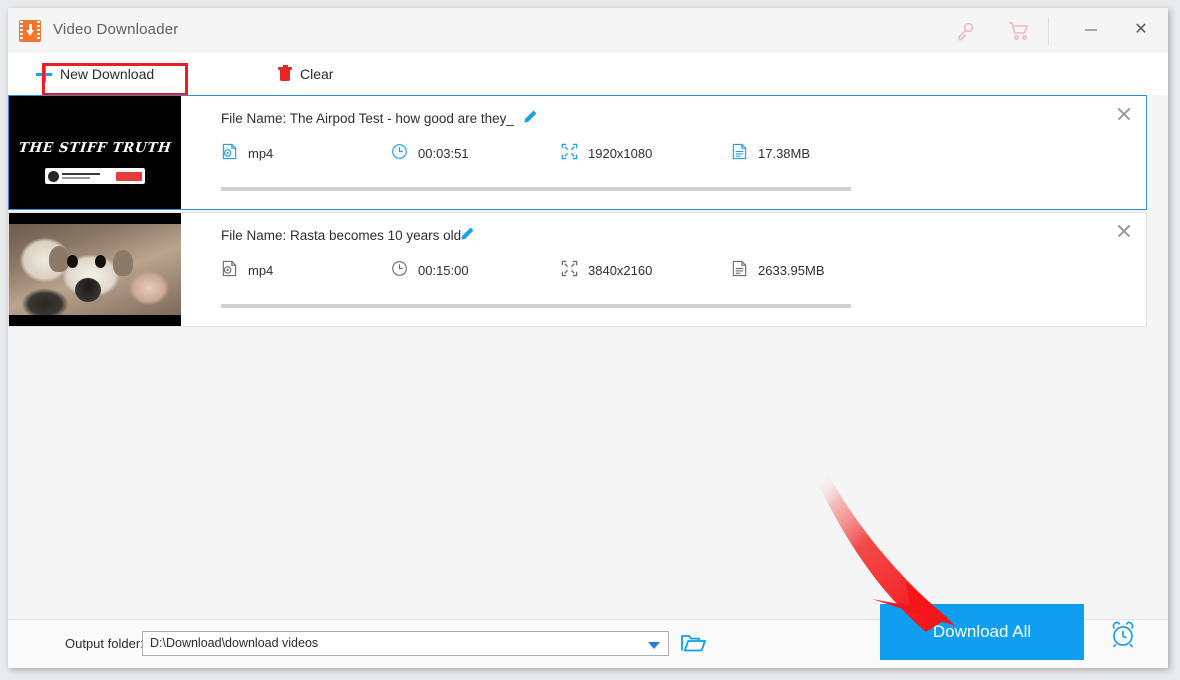  Describe the element at coordinates (401, 118) in the screenshot. I see `file-name-value: The Airpod Test - how good are they_` at that location.